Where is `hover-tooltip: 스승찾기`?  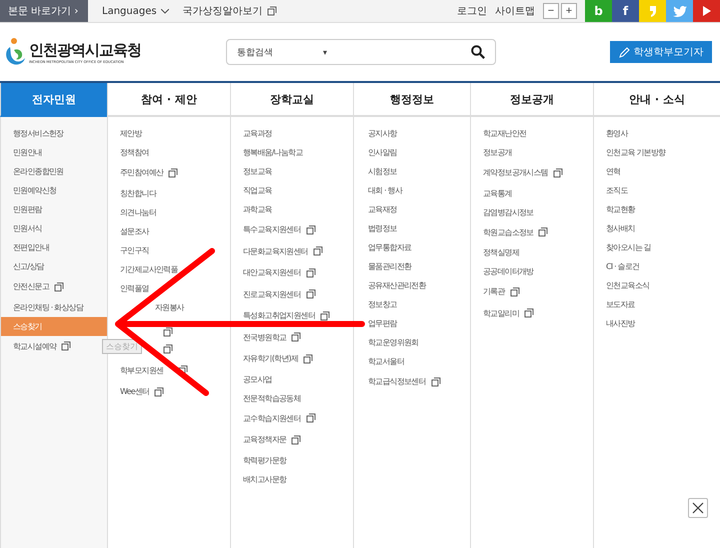 hover-tooltip: 스승찾기 is located at coordinates (122, 346).